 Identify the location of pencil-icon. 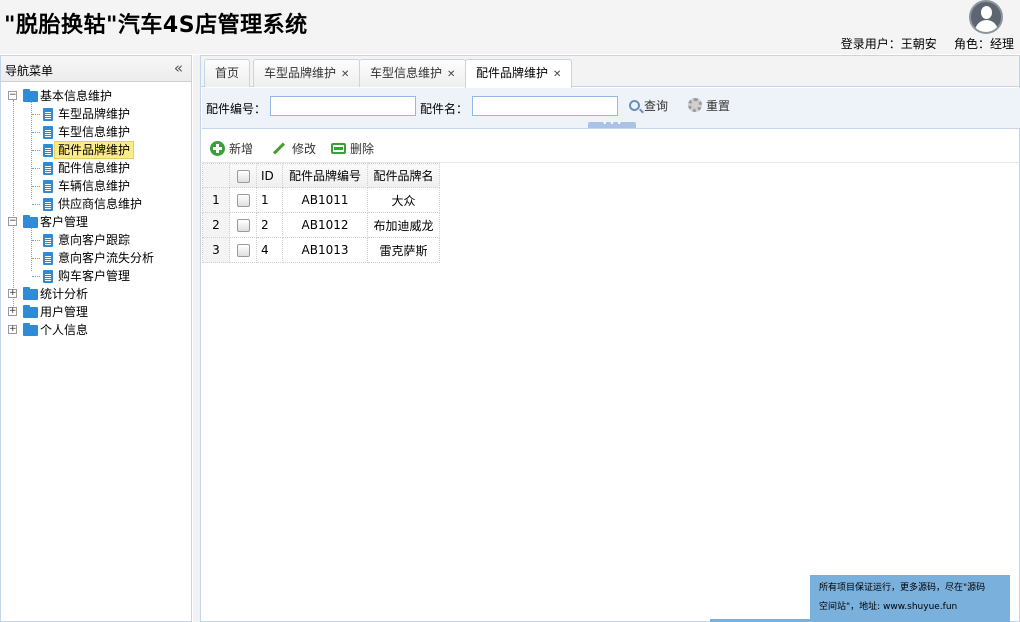
(279, 148).